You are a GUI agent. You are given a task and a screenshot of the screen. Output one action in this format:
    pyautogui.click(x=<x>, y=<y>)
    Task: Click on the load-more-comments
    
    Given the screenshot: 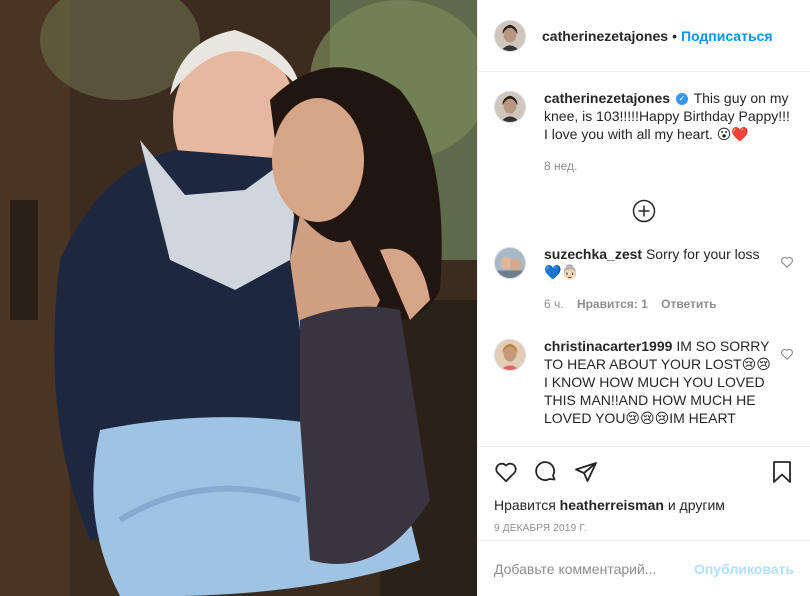 What is the action you would take?
    pyautogui.click(x=644, y=211)
    